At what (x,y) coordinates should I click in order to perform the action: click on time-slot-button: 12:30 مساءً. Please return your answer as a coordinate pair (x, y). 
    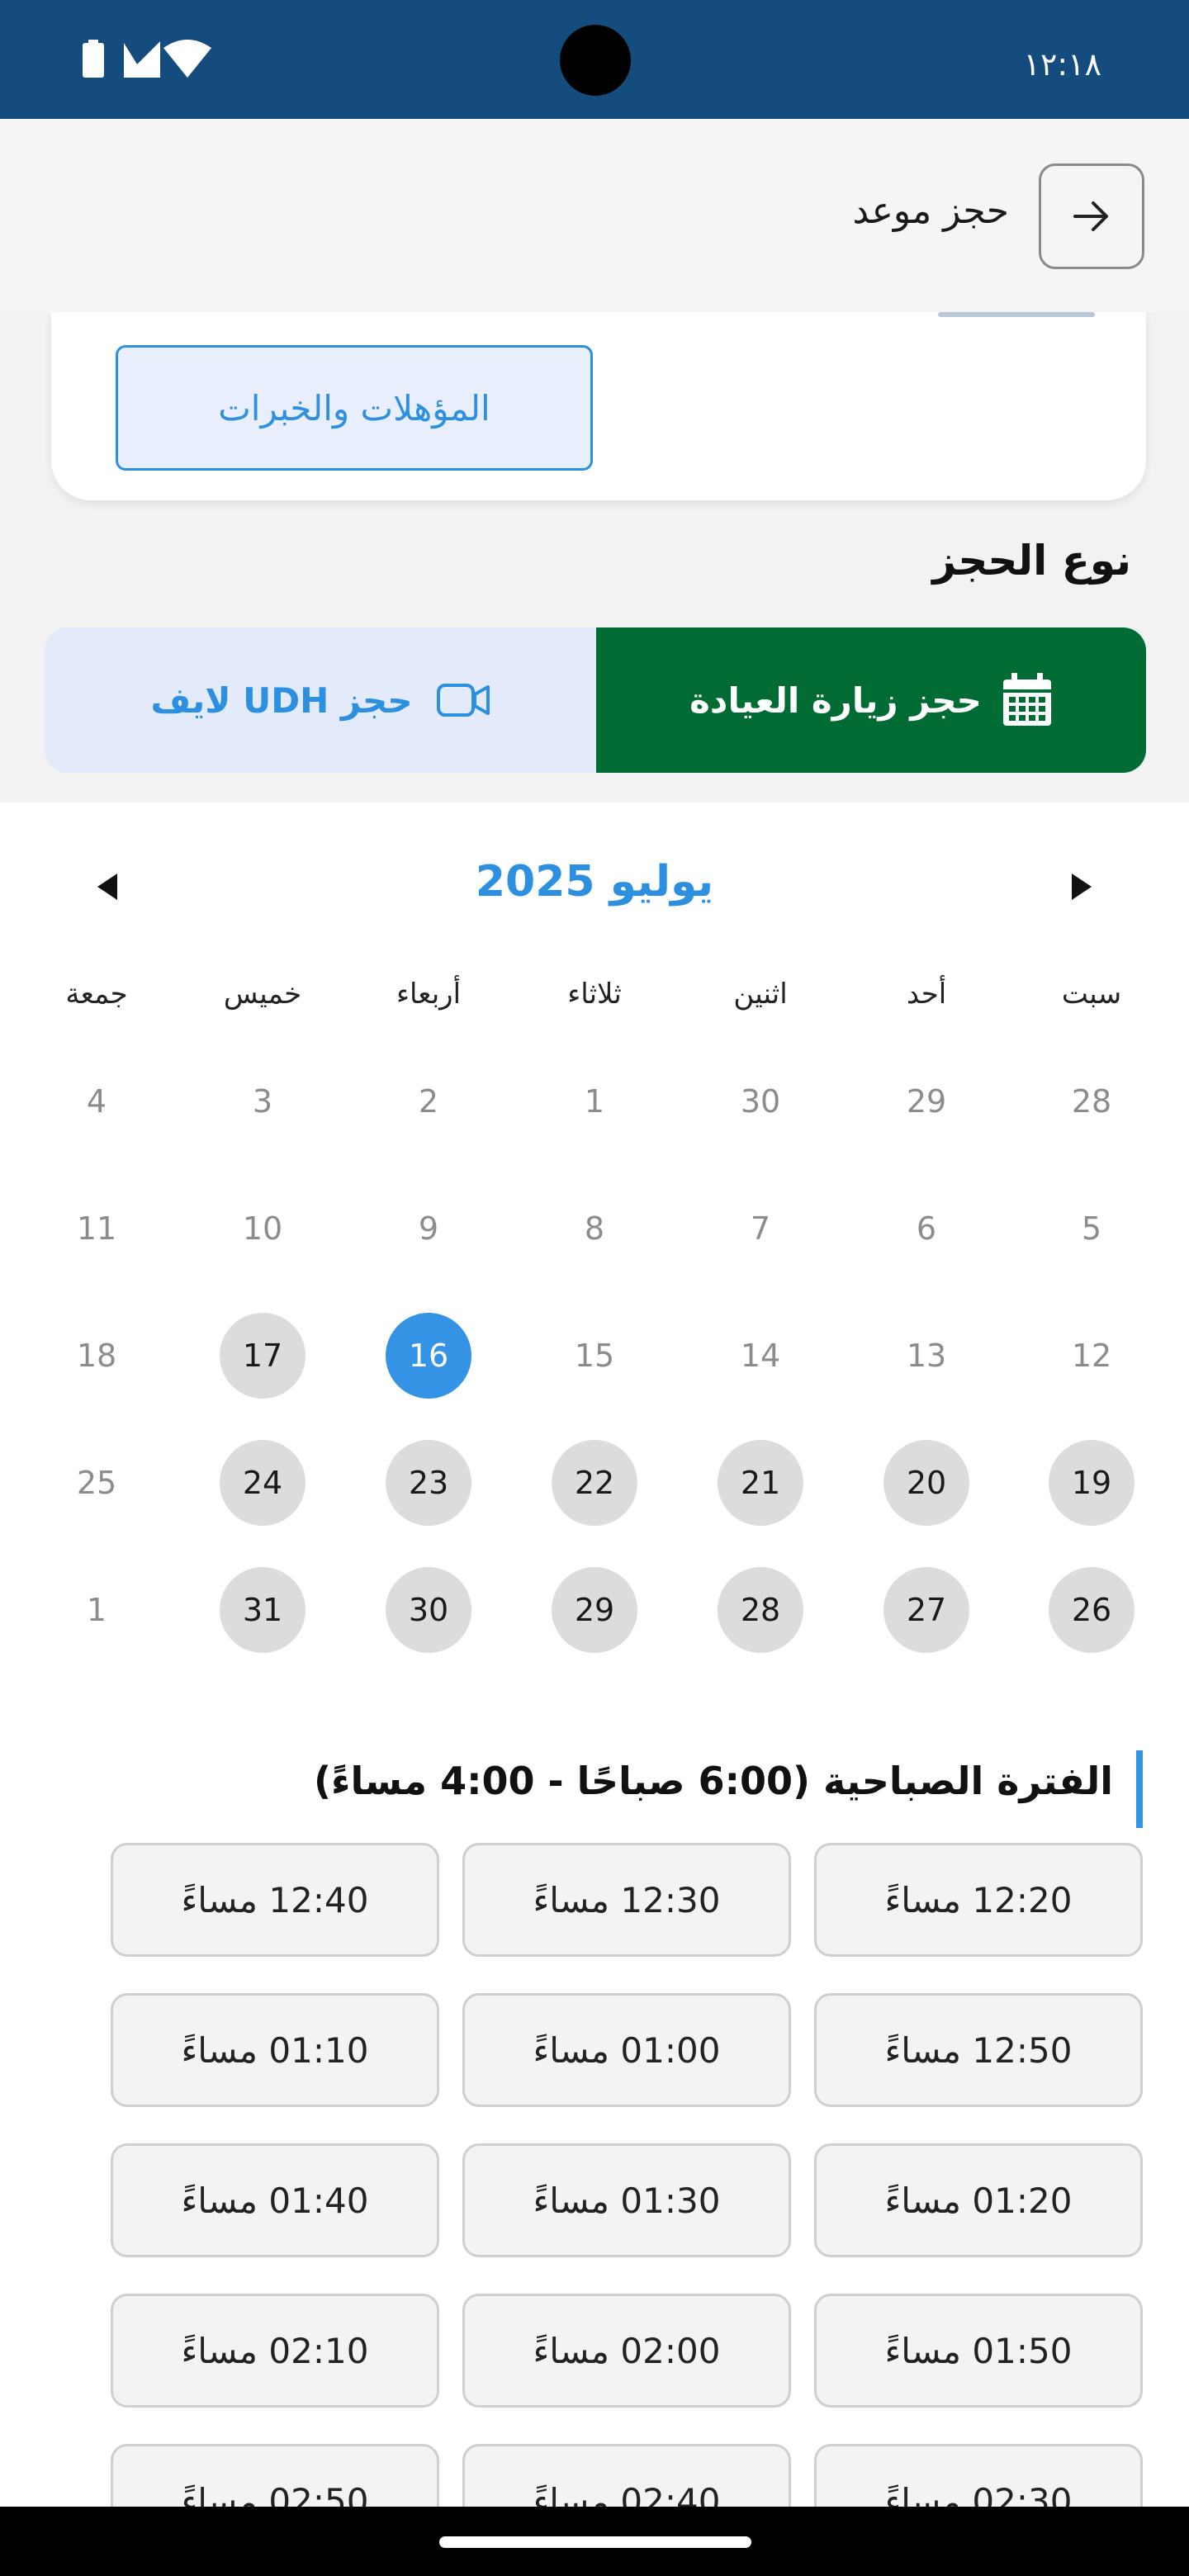
    Looking at the image, I should click on (626, 1900).